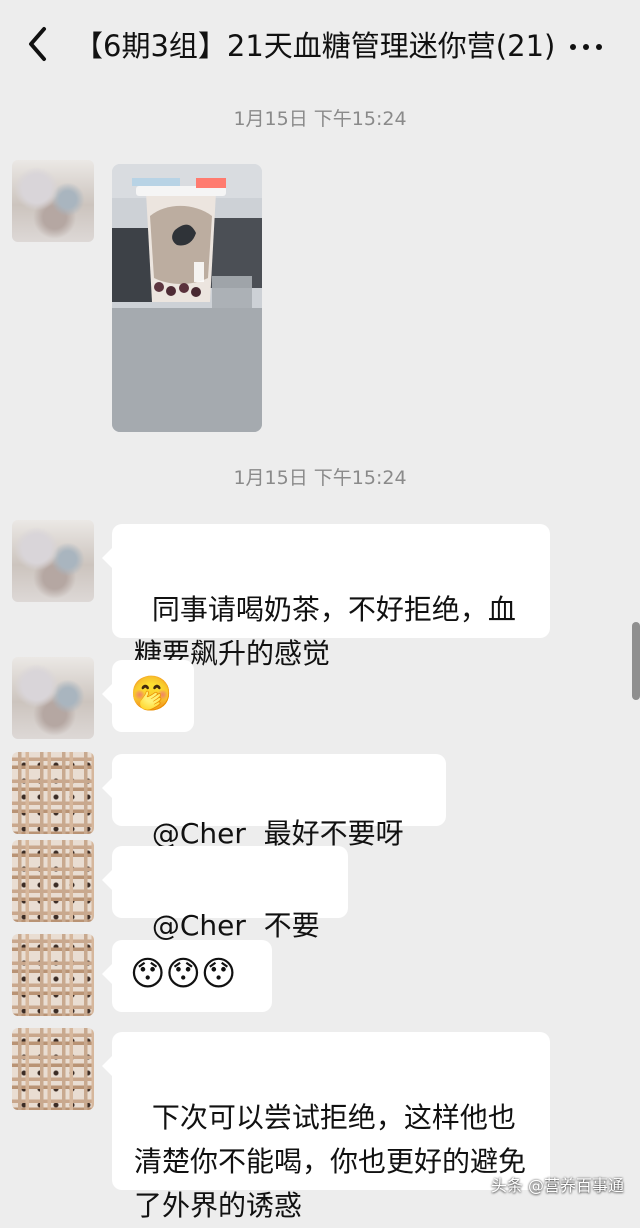 Image resolution: width=640 pixels, height=1228 pixels. What do you see at coordinates (325, 631) in the screenshot?
I see `message-text: 同事请喝奶茶，不好拒绝，血糖要飙升的感觉` at bounding box center [325, 631].